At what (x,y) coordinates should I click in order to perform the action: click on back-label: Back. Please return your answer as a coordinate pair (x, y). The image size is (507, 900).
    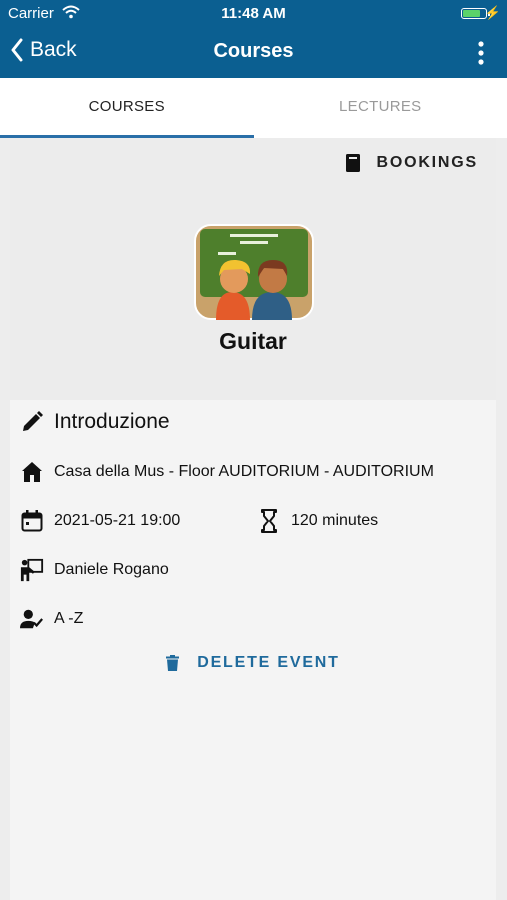
    Looking at the image, I should click on (53, 49).